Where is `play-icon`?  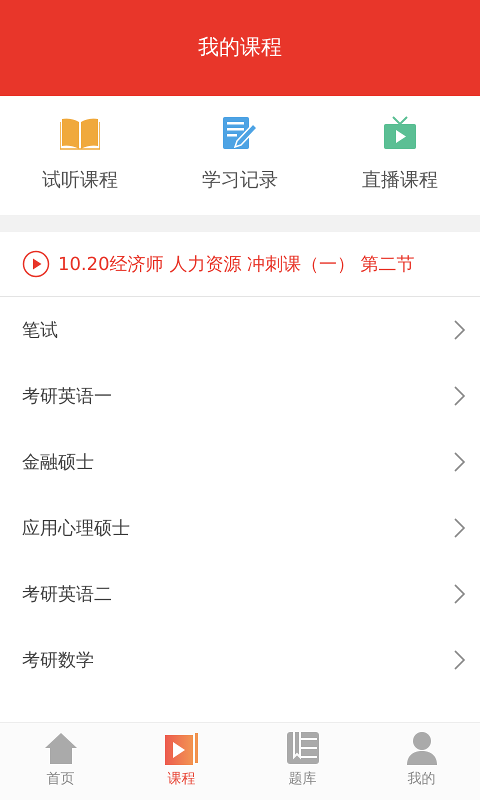
play-icon is located at coordinates (36, 264).